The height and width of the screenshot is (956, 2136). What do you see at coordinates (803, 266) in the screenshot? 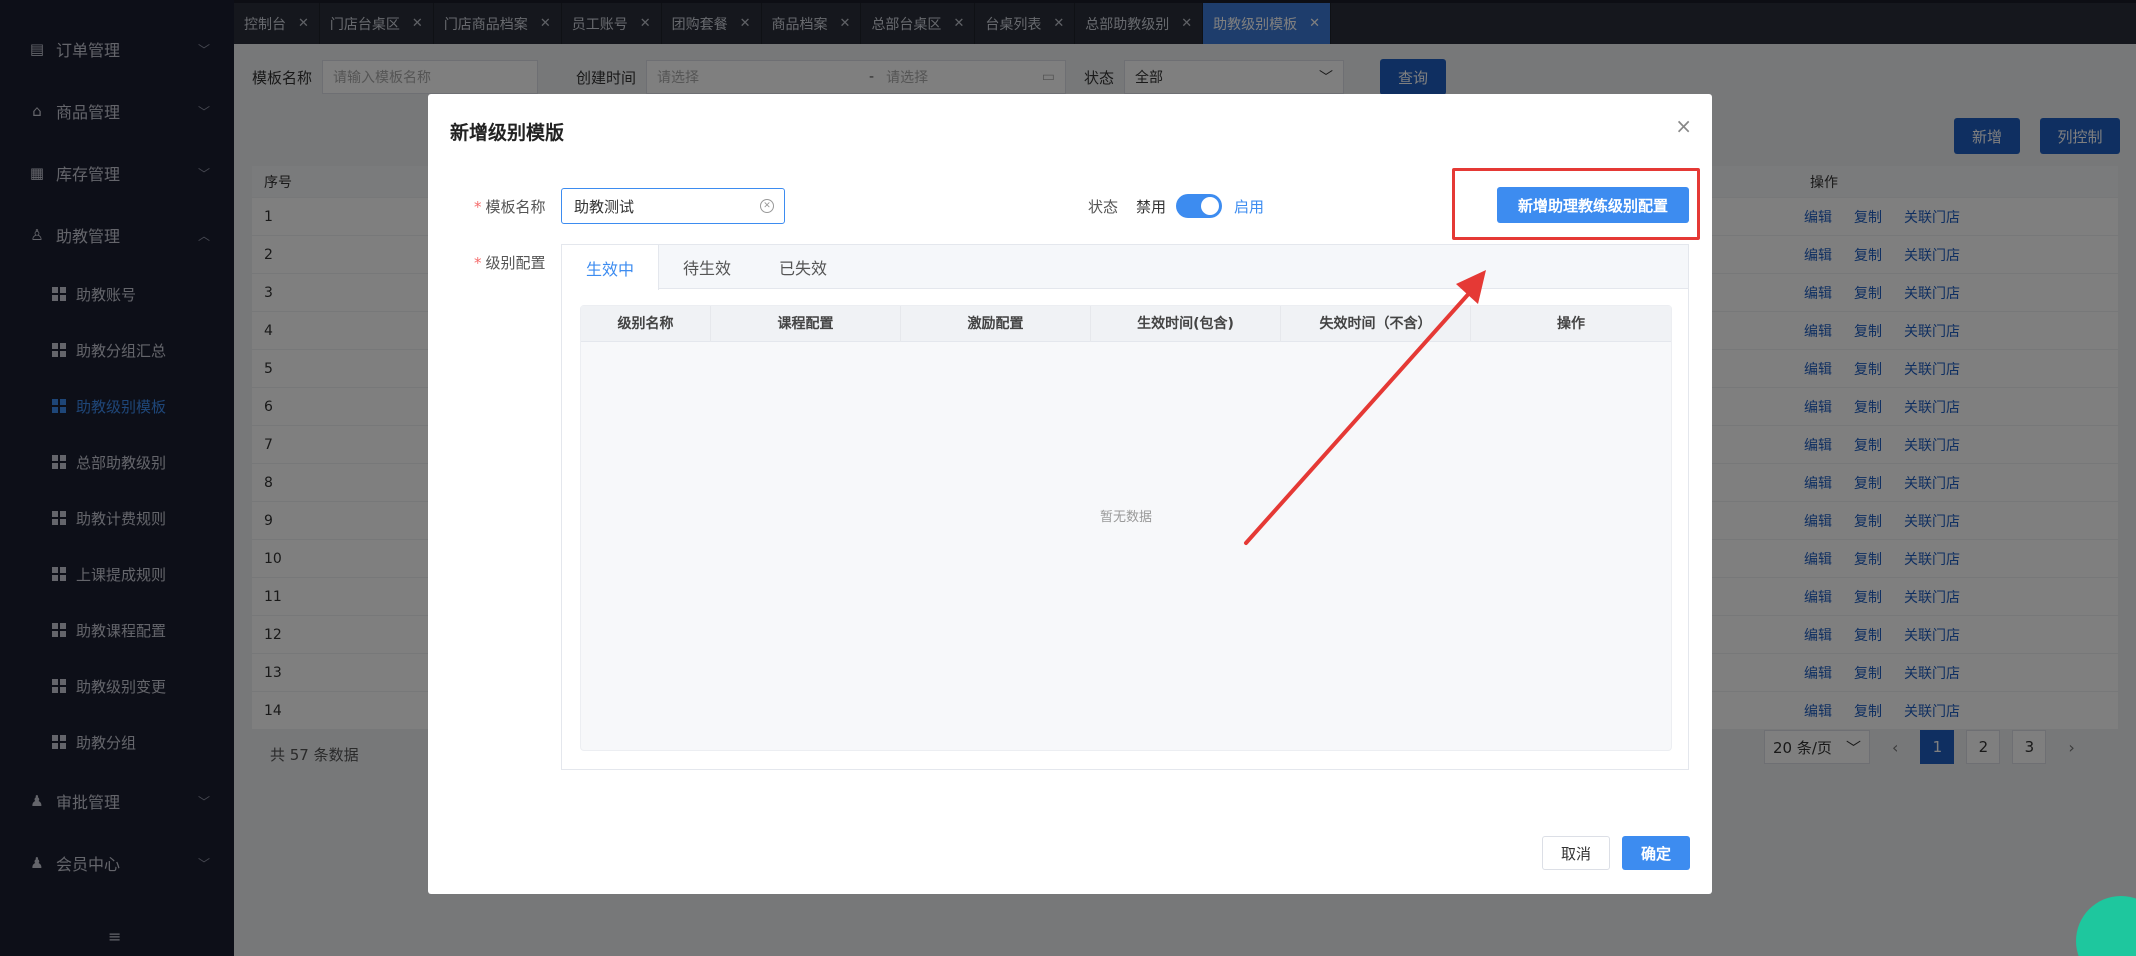
I see `tab-expired: 已失效` at bounding box center [803, 266].